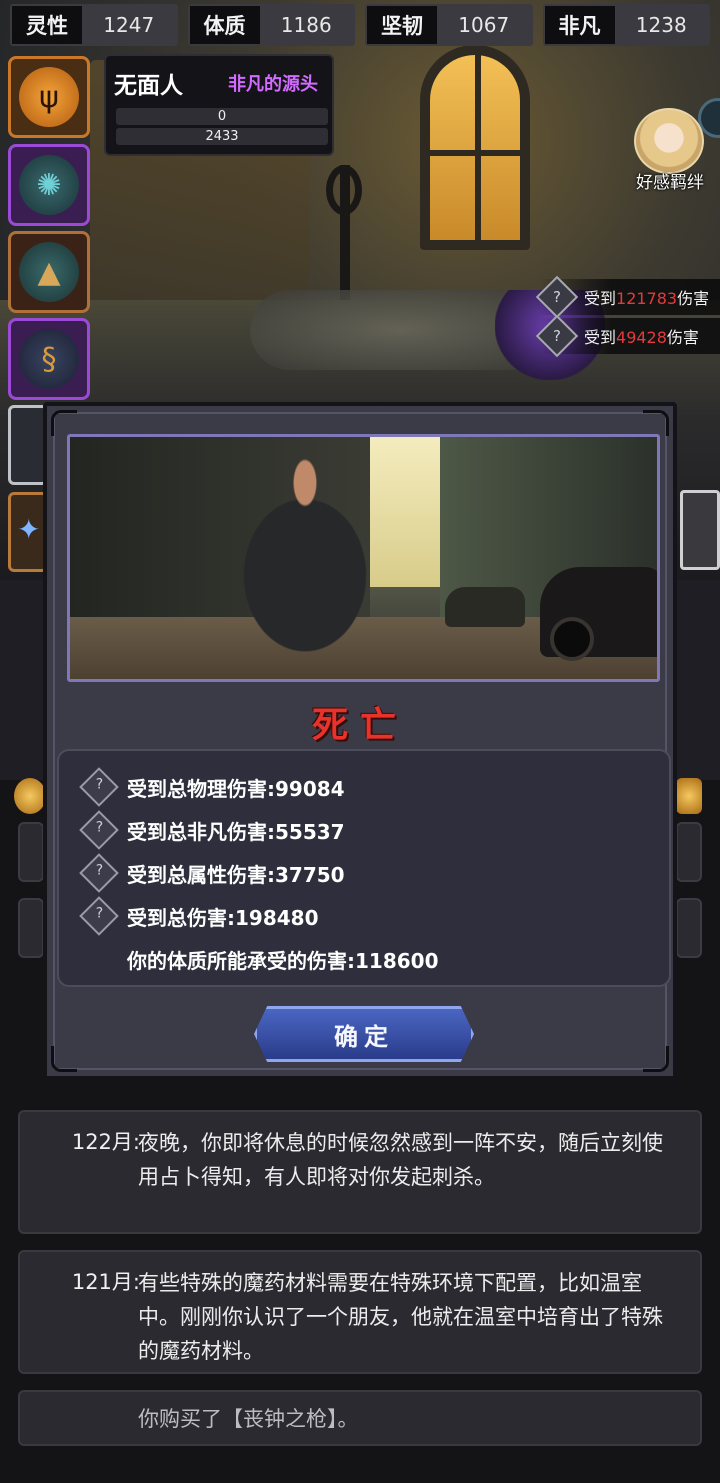  I want to click on death-illustration, so click(363, 558).